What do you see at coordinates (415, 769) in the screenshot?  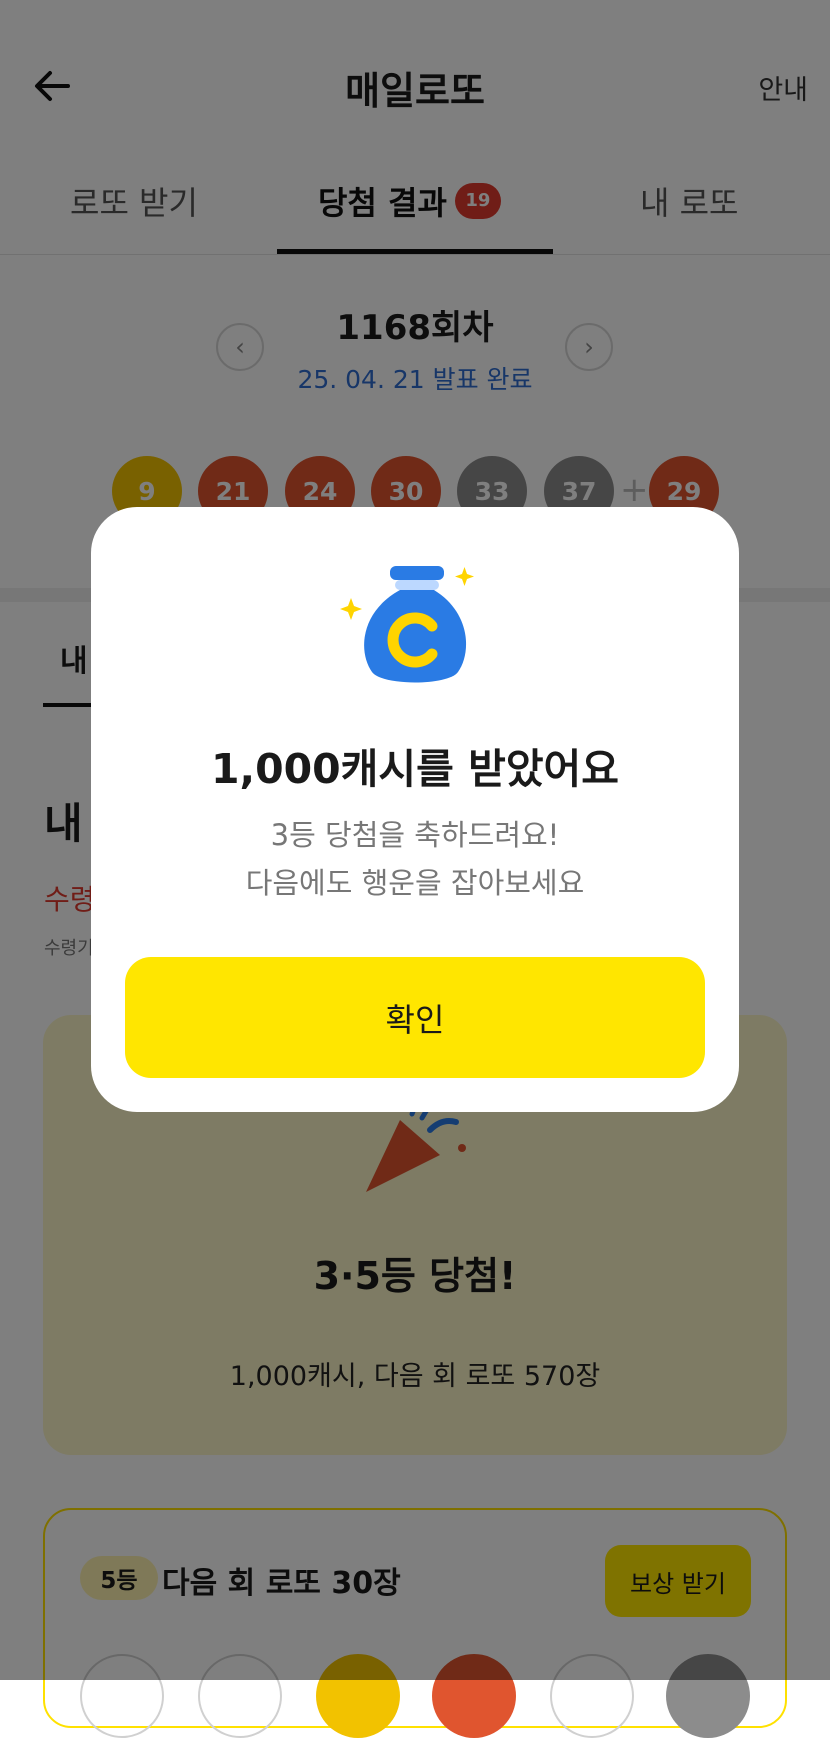 I see `modal-title: 1,000캐시를 받았어요` at bounding box center [415, 769].